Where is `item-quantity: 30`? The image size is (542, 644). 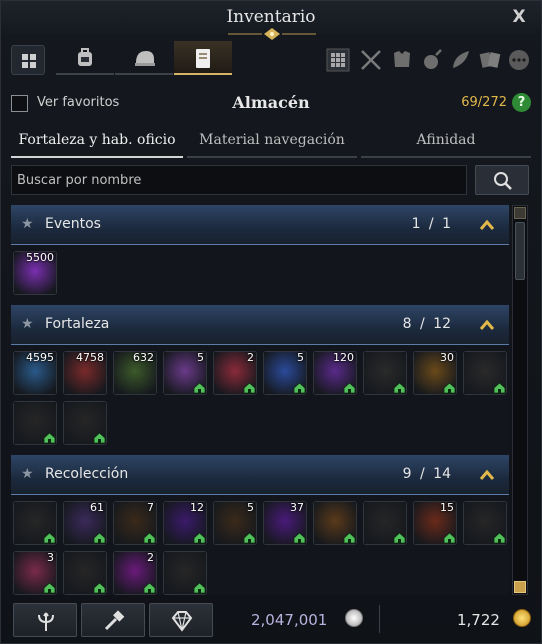 item-quantity: 30 is located at coordinates (447, 357).